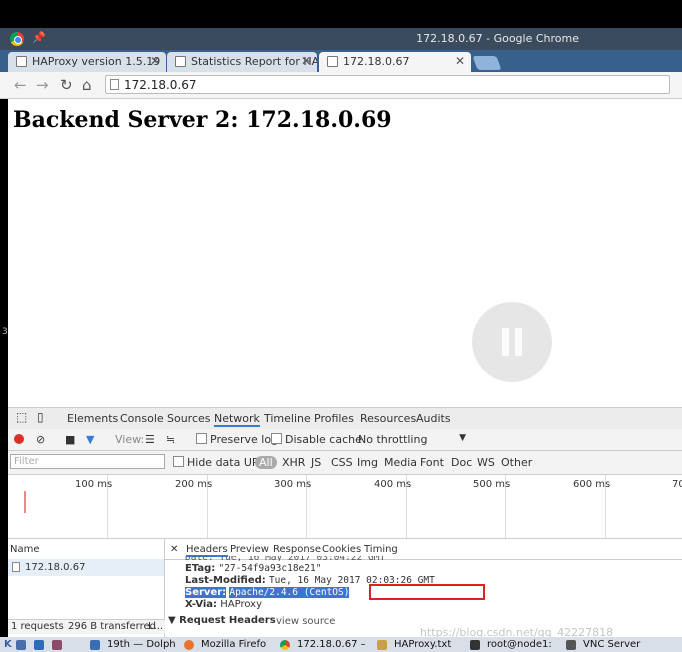 Image resolution: width=682 pixels, height=652 pixels. Describe the element at coordinates (16, 567) in the screenshot. I see `document-icon` at that location.